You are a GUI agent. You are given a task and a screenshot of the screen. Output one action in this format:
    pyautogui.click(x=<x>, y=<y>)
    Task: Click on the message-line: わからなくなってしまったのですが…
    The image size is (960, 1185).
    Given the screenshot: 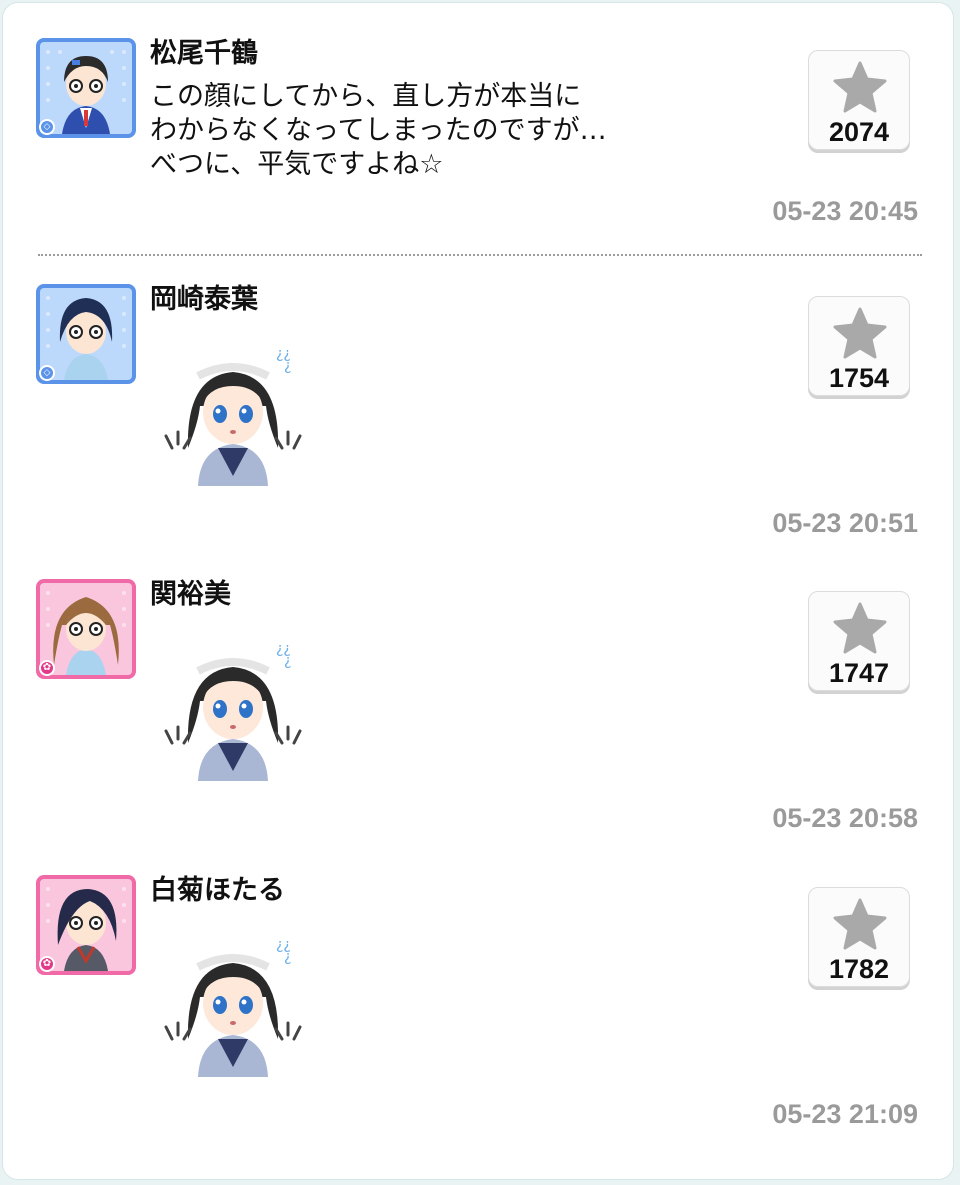 What is the action you would take?
    pyautogui.click(x=378, y=130)
    